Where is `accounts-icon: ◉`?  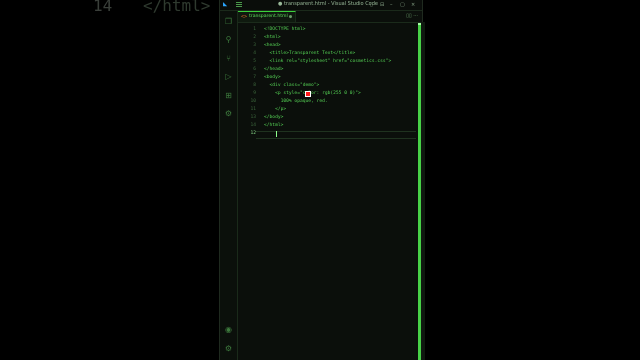
accounts-icon: ◉ is located at coordinates (228, 329).